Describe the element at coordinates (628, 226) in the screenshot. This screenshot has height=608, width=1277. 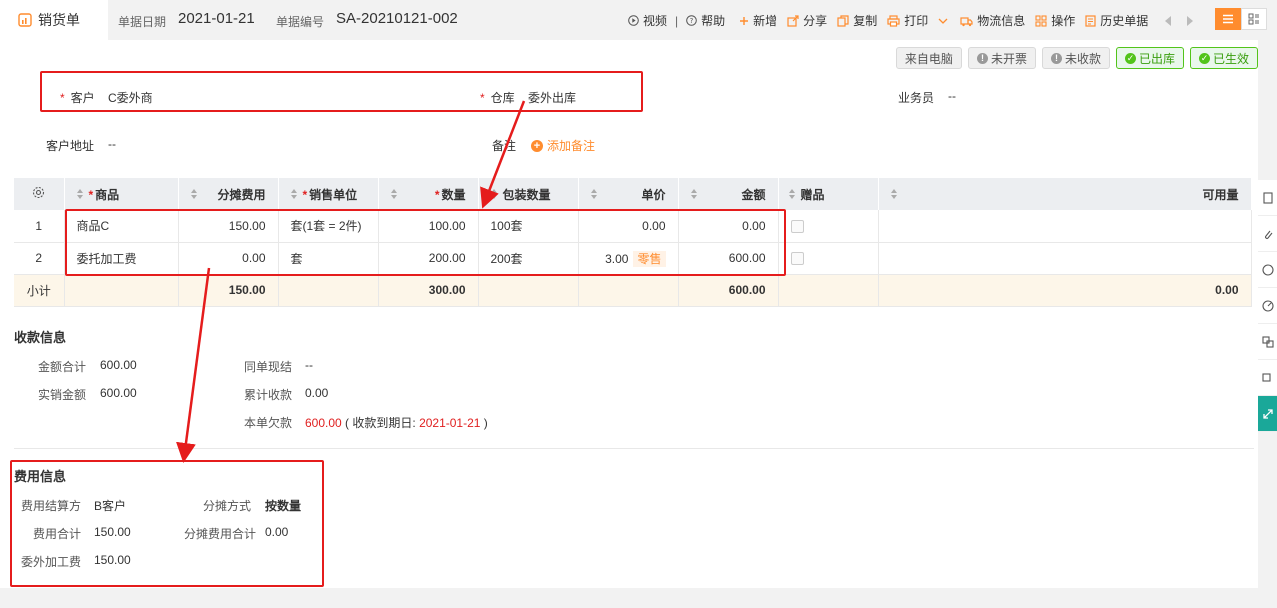
I see `price-cell: 0.00` at that location.